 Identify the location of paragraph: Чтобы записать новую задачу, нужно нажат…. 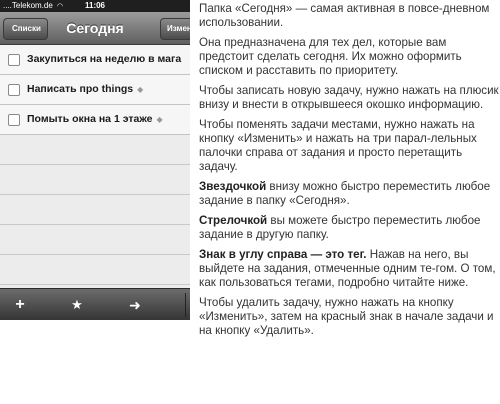
(349, 97).